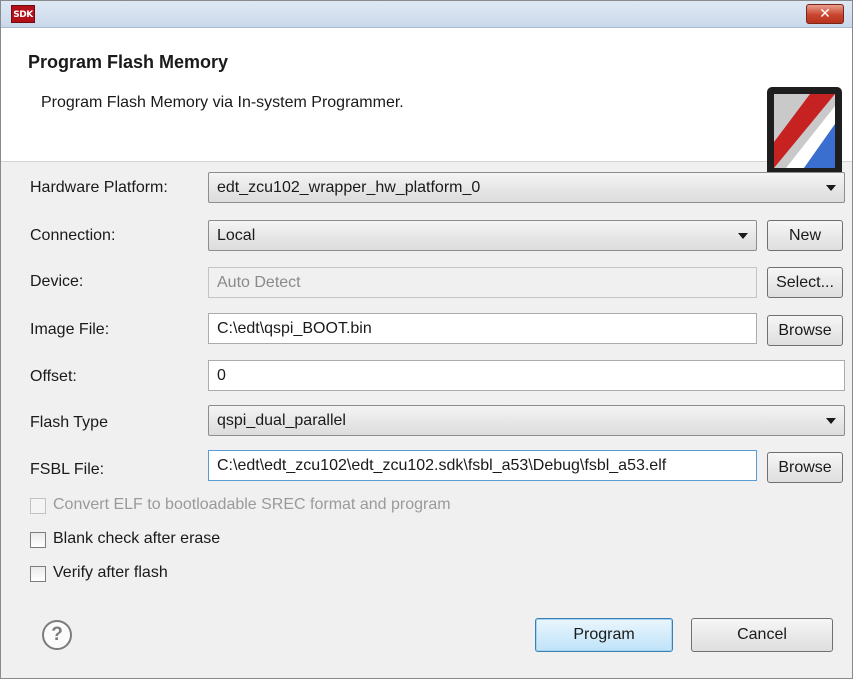 The height and width of the screenshot is (679, 853). What do you see at coordinates (482, 328) in the screenshot?
I see `image-file-input: C:\edt\qspi_BOOT.bin` at bounding box center [482, 328].